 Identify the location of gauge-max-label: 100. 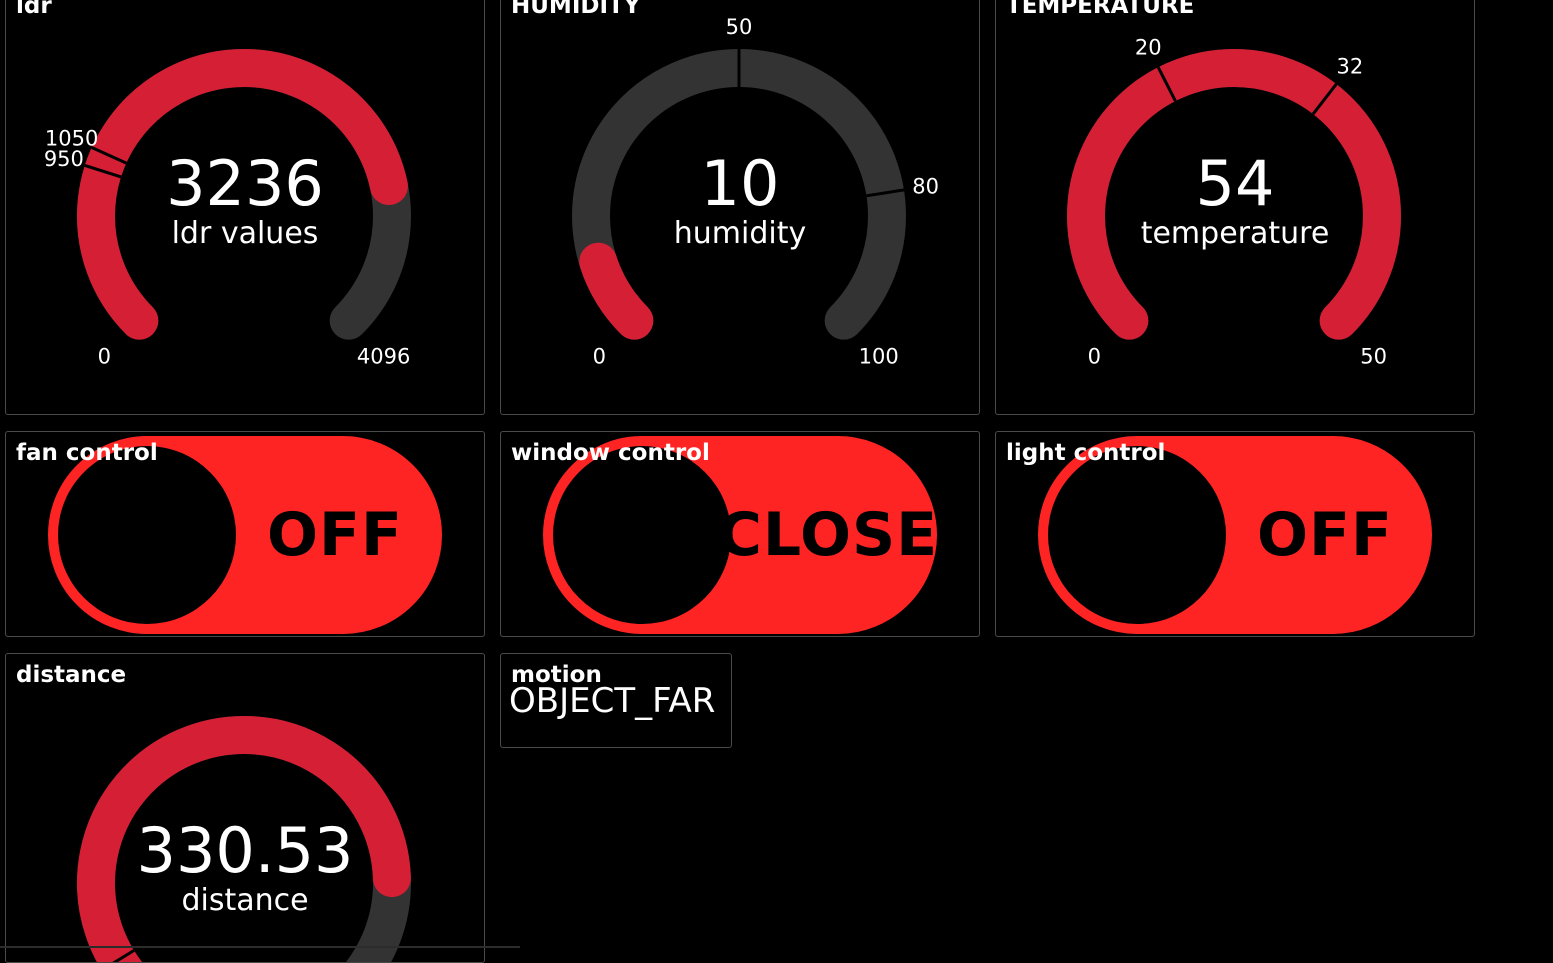
(879, 357).